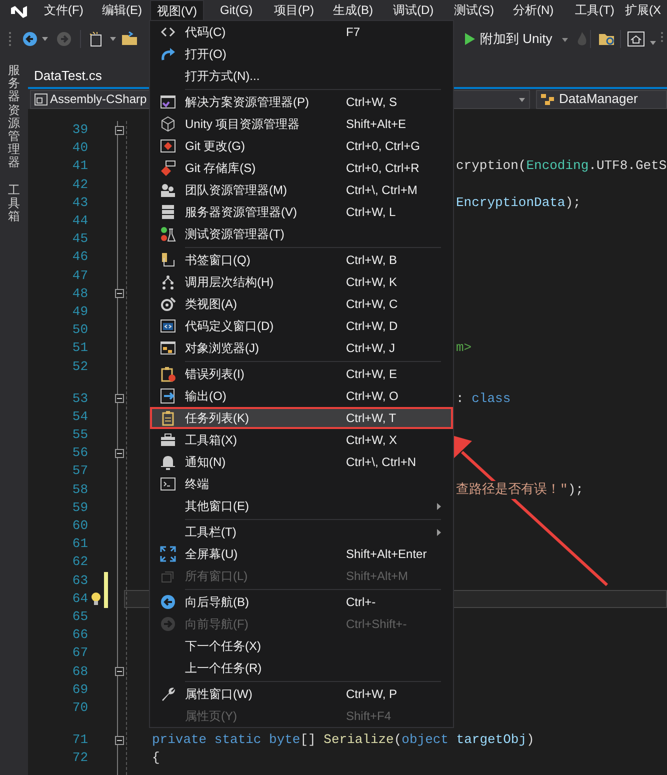 This screenshot has height=775, width=667. I want to click on line-number: 55, so click(79, 435).